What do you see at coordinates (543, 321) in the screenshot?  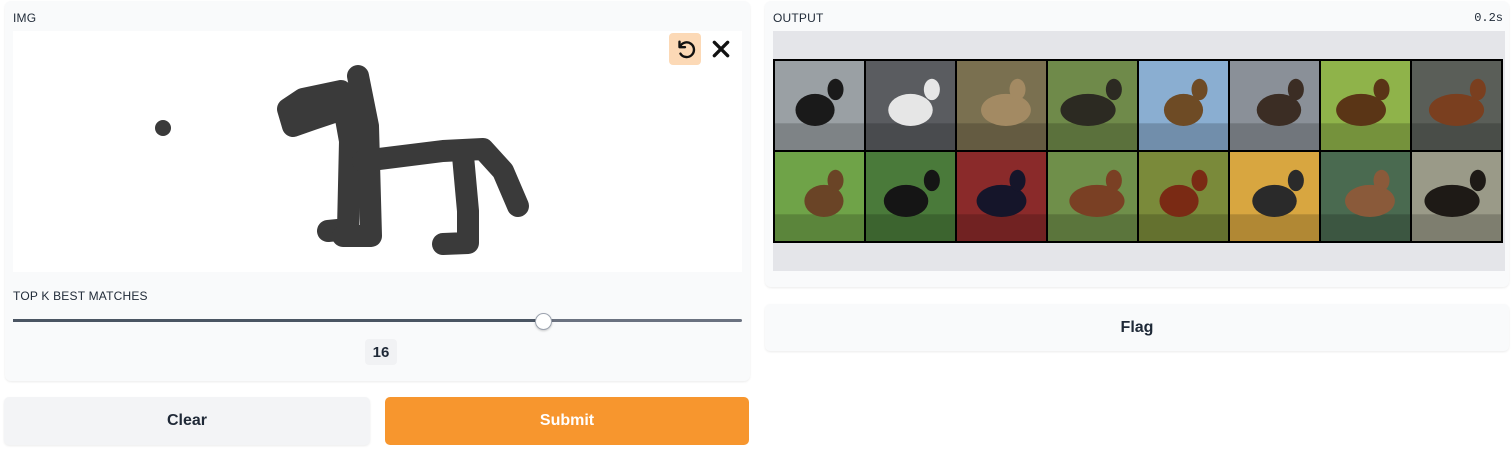 I see `top-k-slider-thumb` at bounding box center [543, 321].